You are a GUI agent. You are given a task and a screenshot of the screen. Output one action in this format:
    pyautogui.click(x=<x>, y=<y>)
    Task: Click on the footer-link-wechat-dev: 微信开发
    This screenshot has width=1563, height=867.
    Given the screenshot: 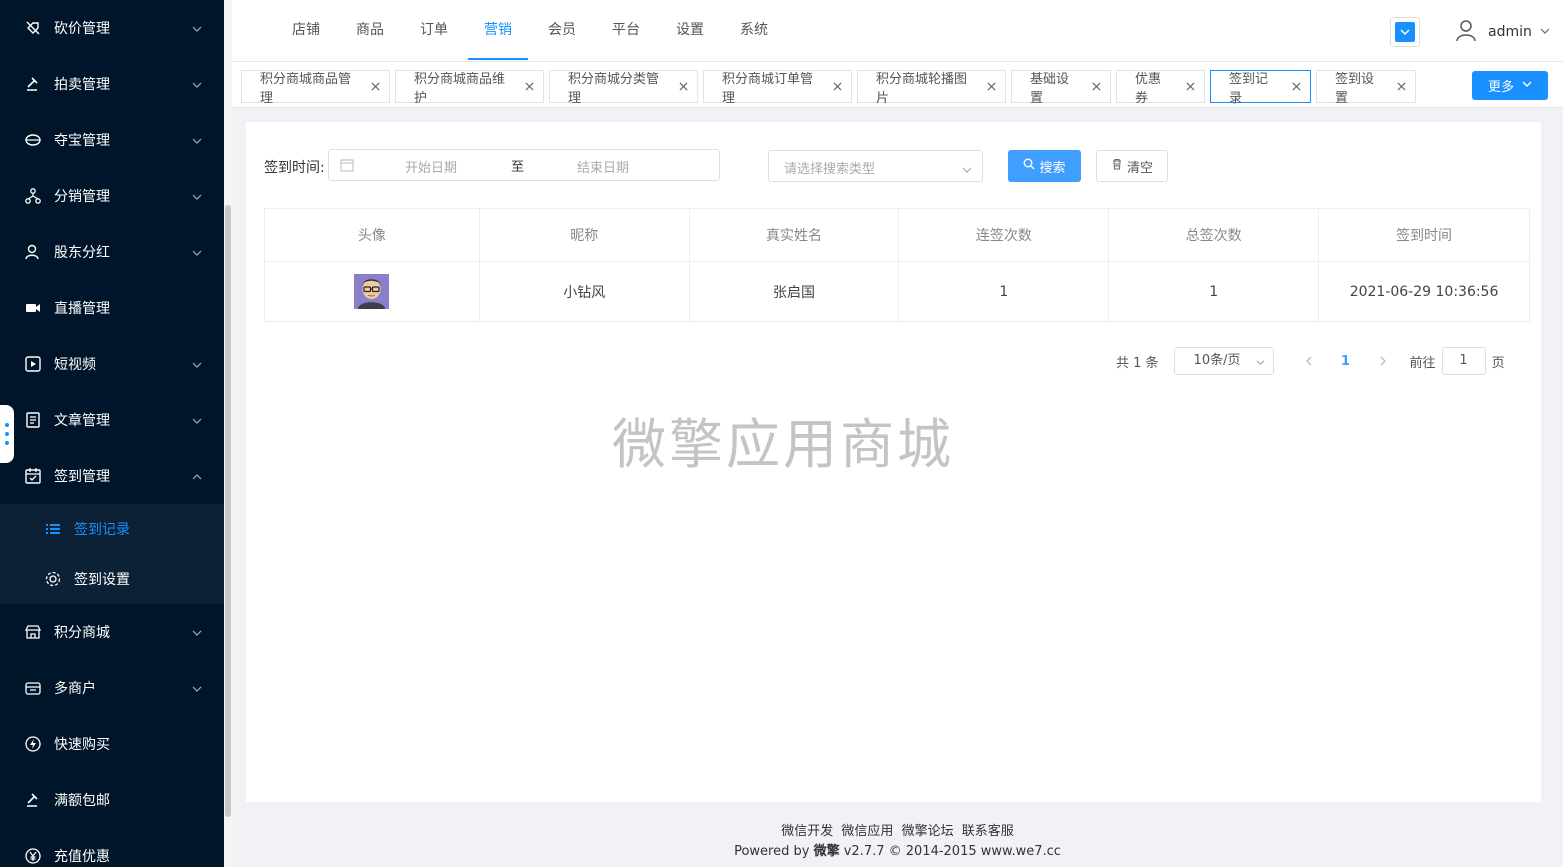 What is the action you would take?
    pyautogui.click(x=807, y=831)
    